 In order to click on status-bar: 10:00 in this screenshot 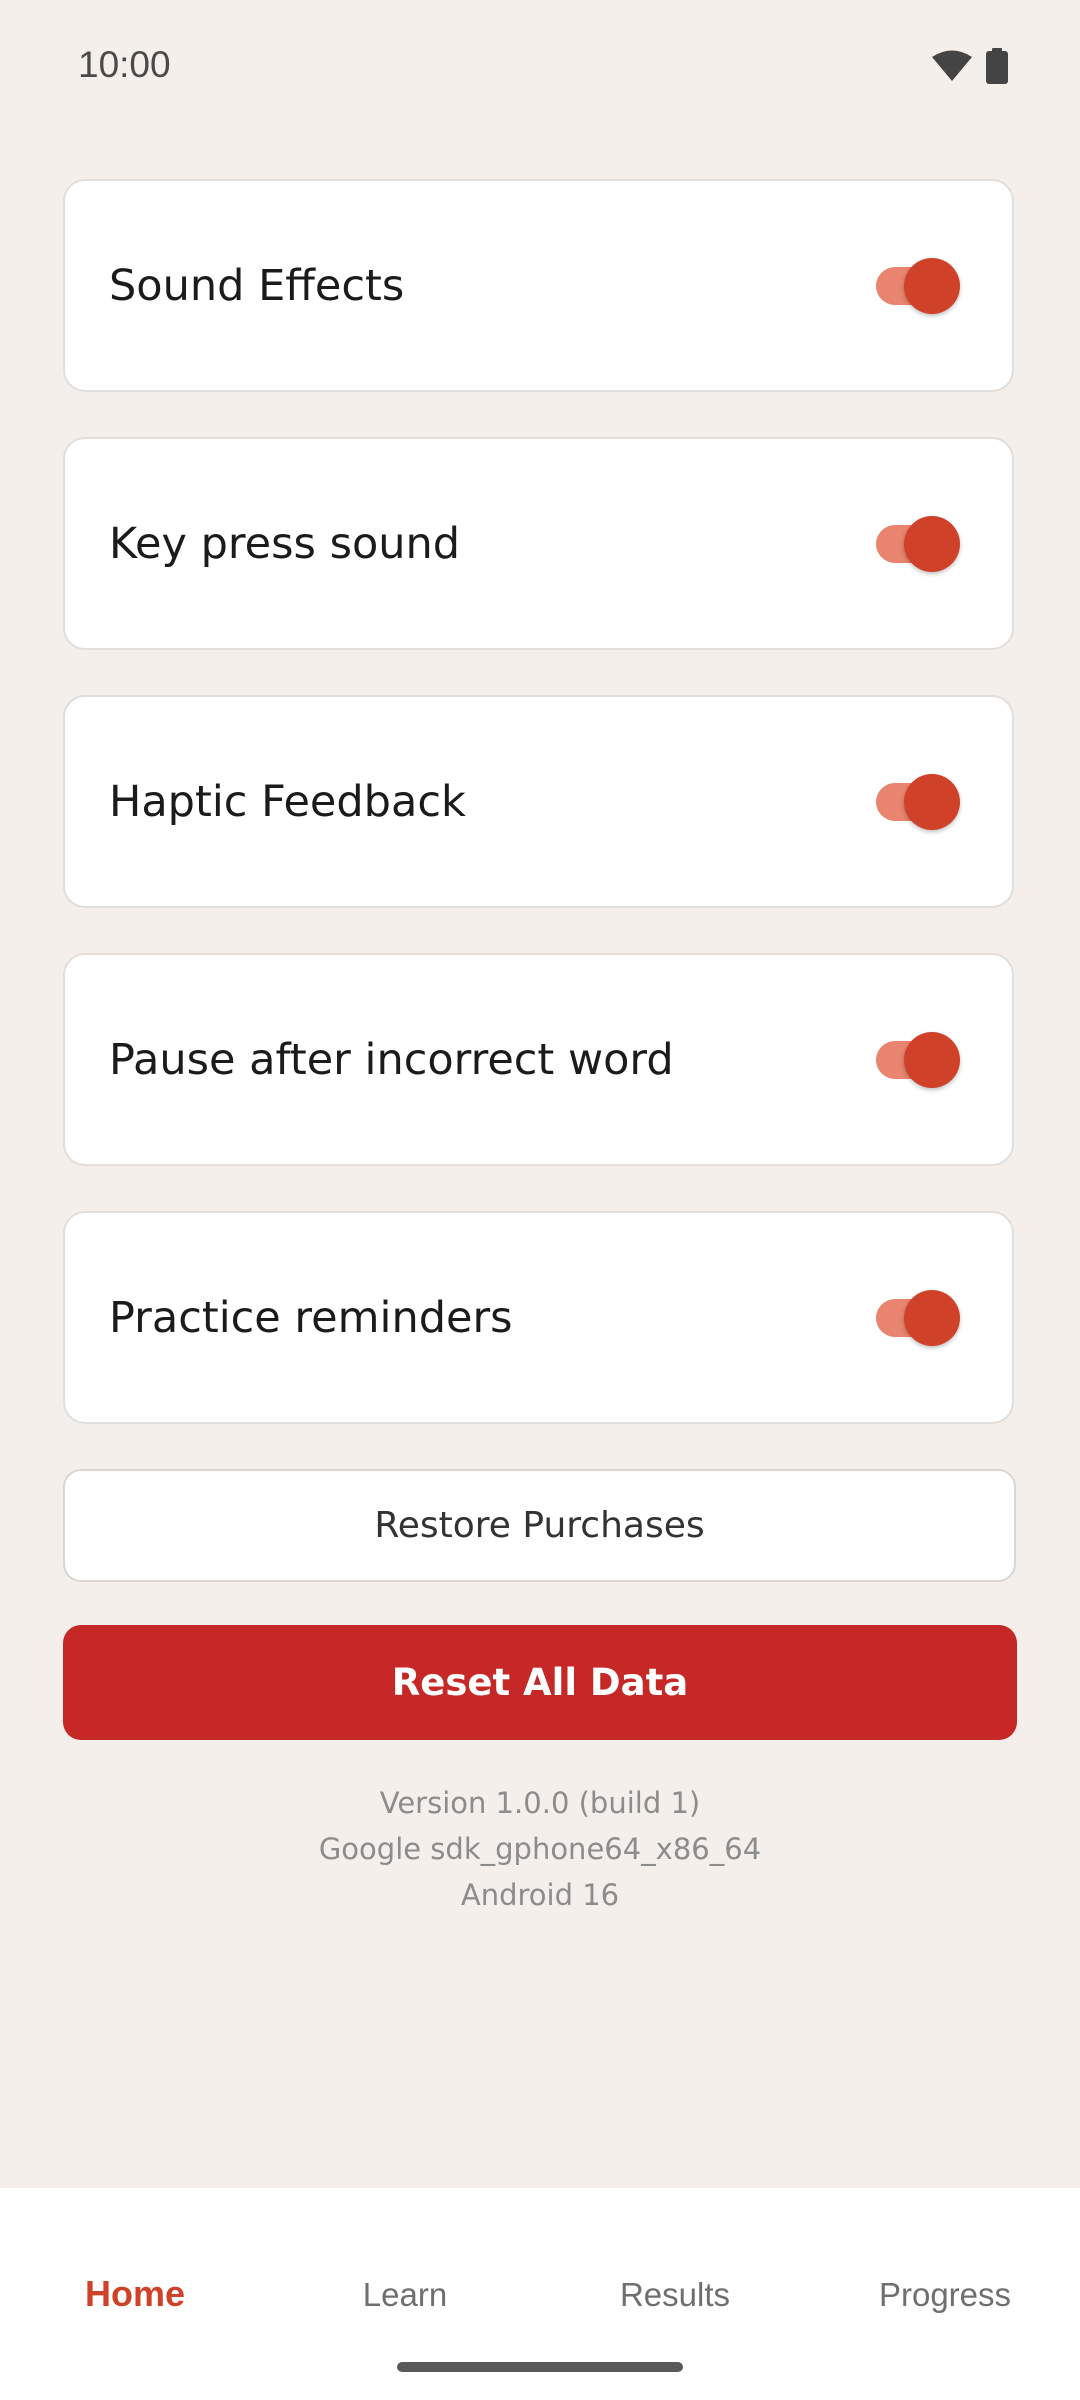, I will do `click(540, 68)`.